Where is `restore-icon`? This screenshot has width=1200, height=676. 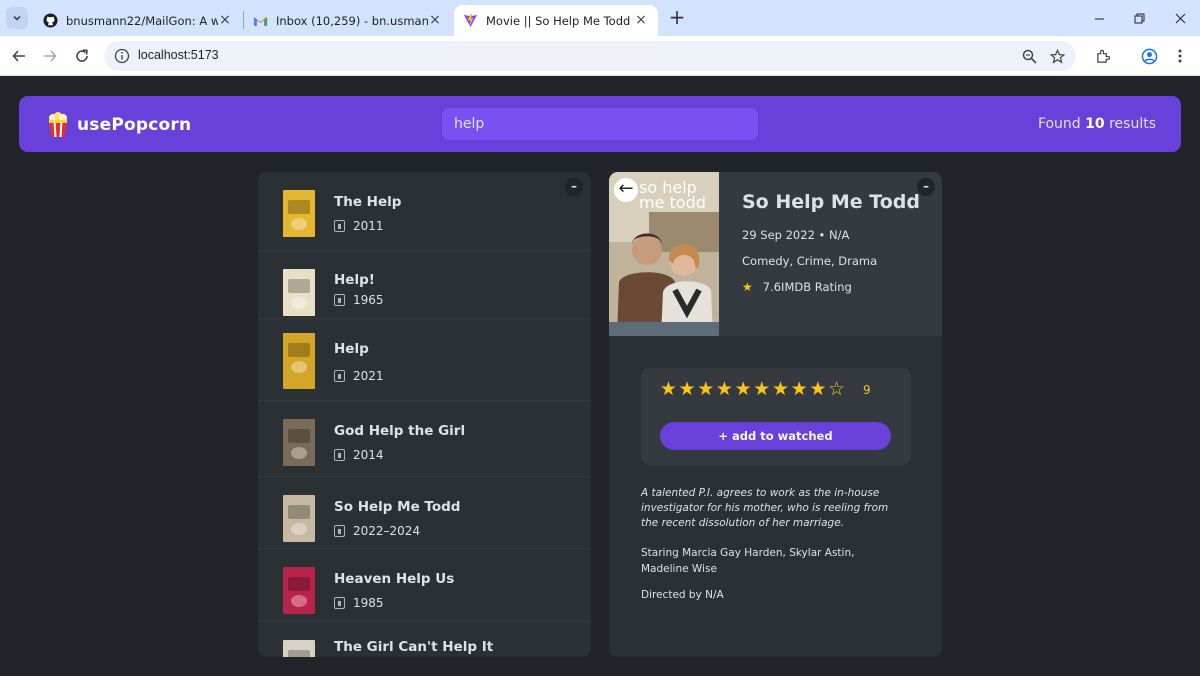
restore-icon is located at coordinates (1139, 18).